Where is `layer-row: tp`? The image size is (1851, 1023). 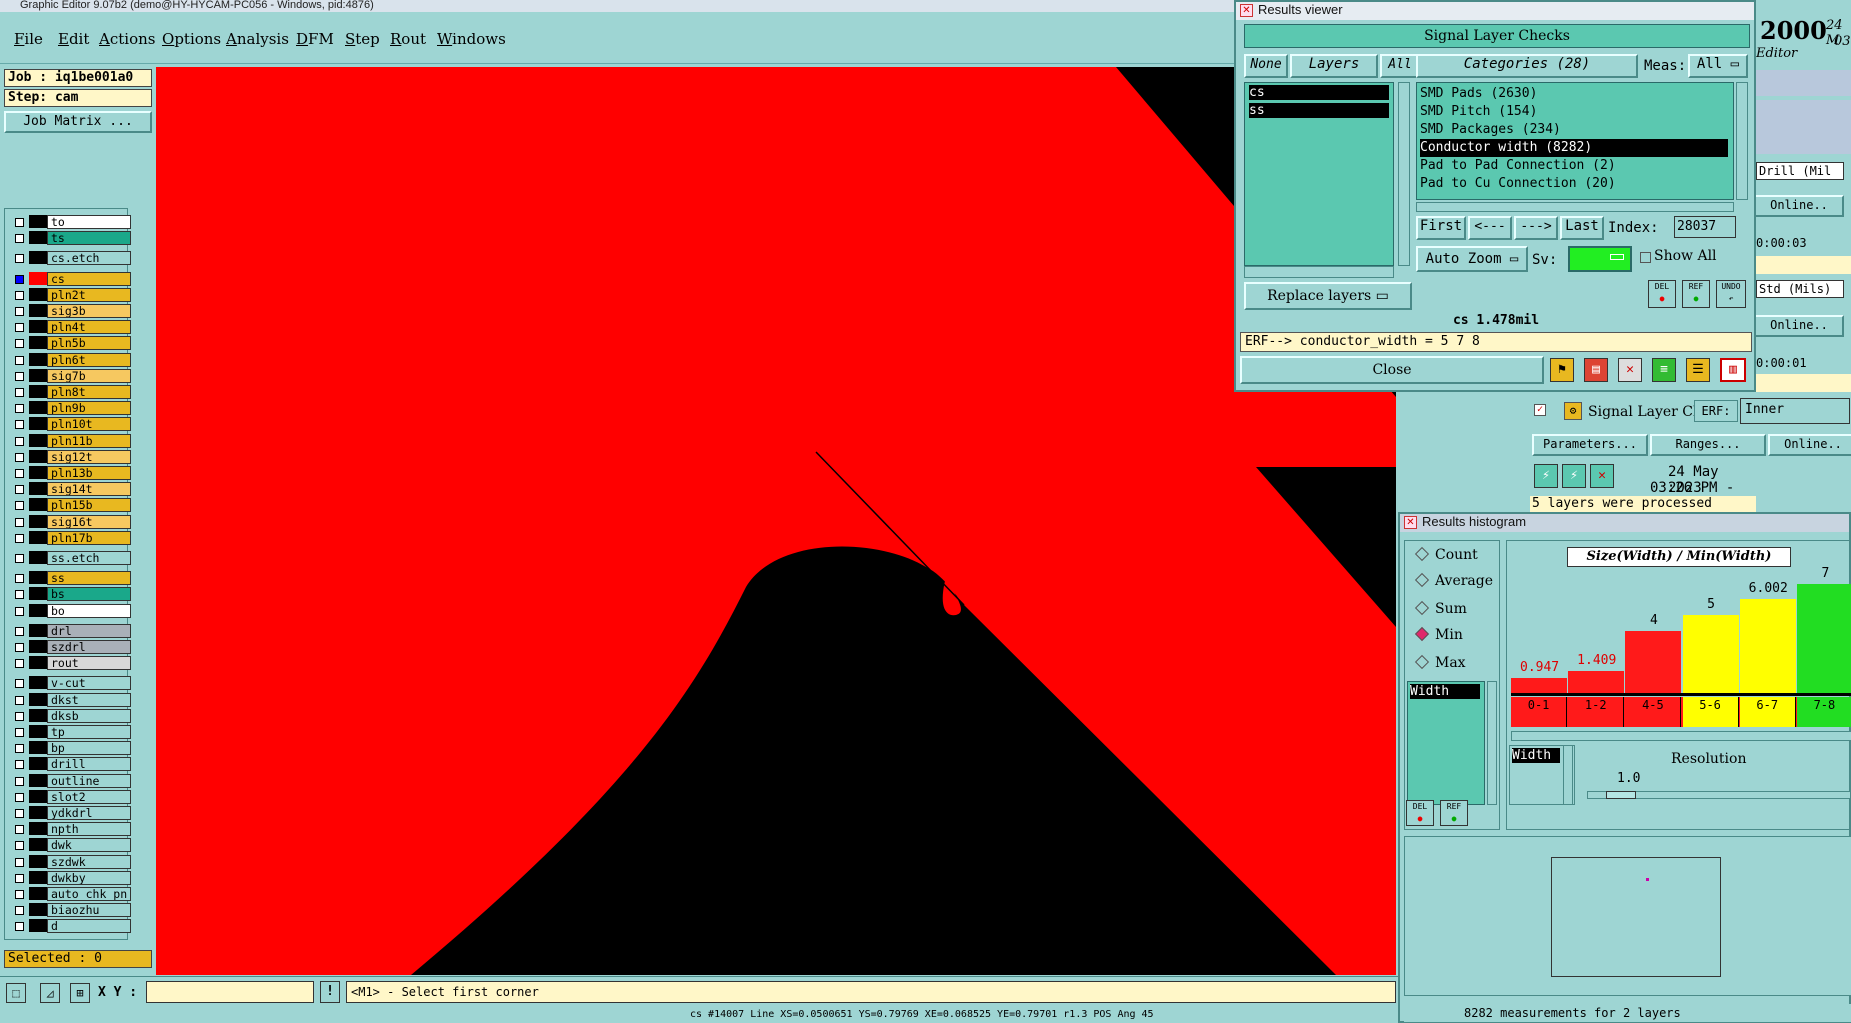 layer-row: tp is located at coordinates (70, 732).